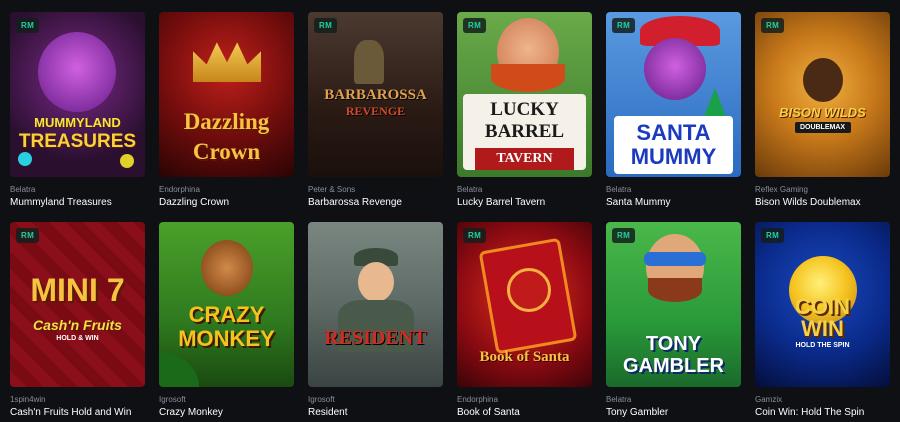  What do you see at coordinates (226, 314) in the screenshot?
I see `game-art-title: CRAZY` at bounding box center [226, 314].